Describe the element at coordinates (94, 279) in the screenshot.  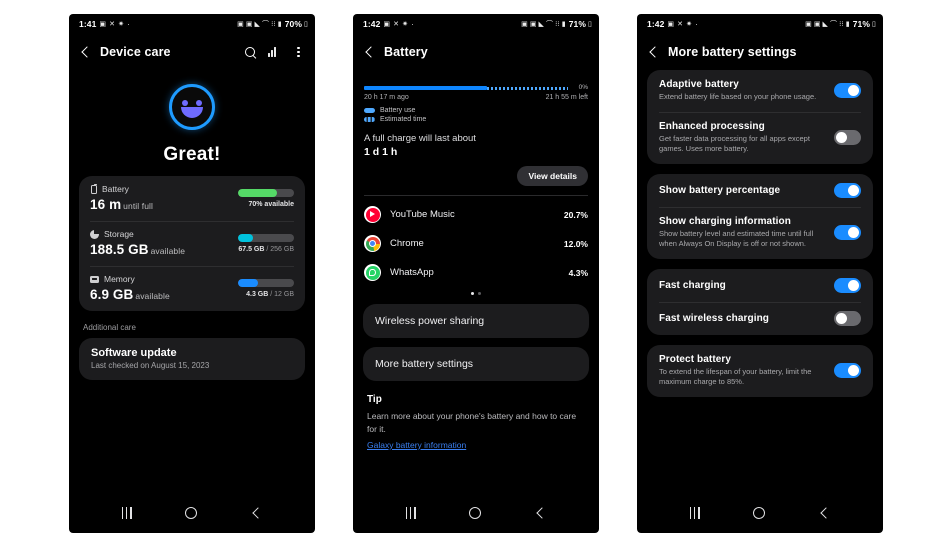
I see `memory-icon` at that location.